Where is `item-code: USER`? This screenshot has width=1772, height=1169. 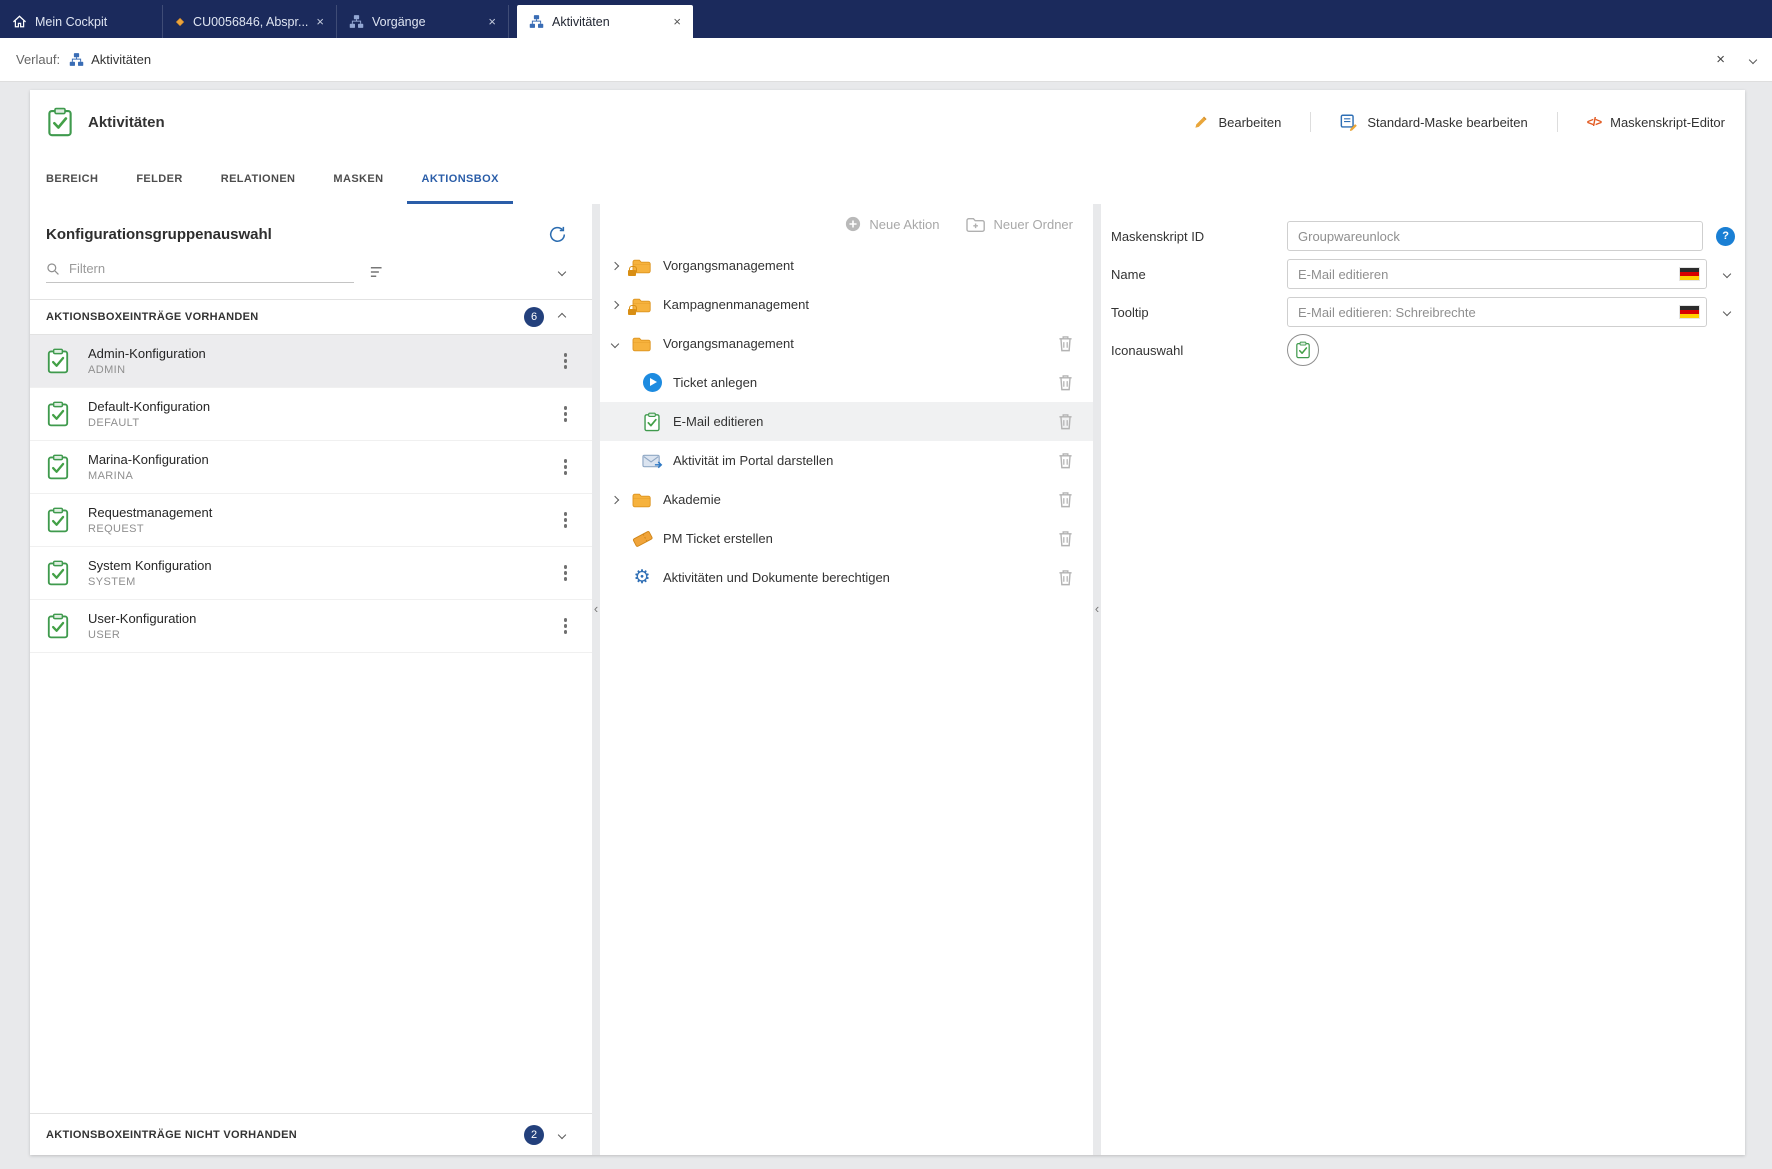 item-code: USER is located at coordinates (104, 635).